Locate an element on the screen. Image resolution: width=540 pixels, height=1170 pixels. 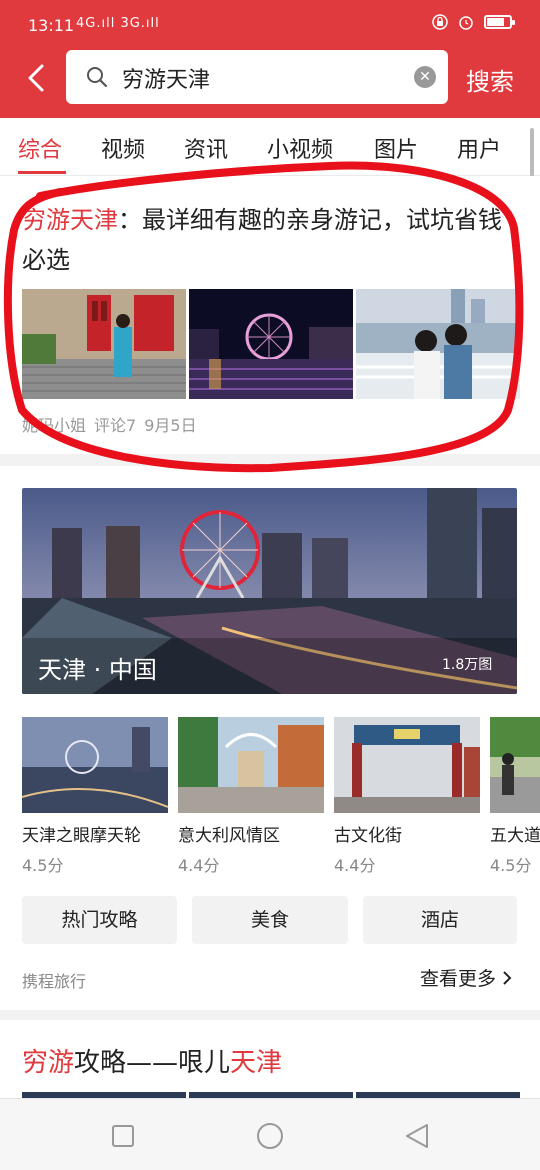
guide-title-part: 天津 is located at coordinates (256, 1063).